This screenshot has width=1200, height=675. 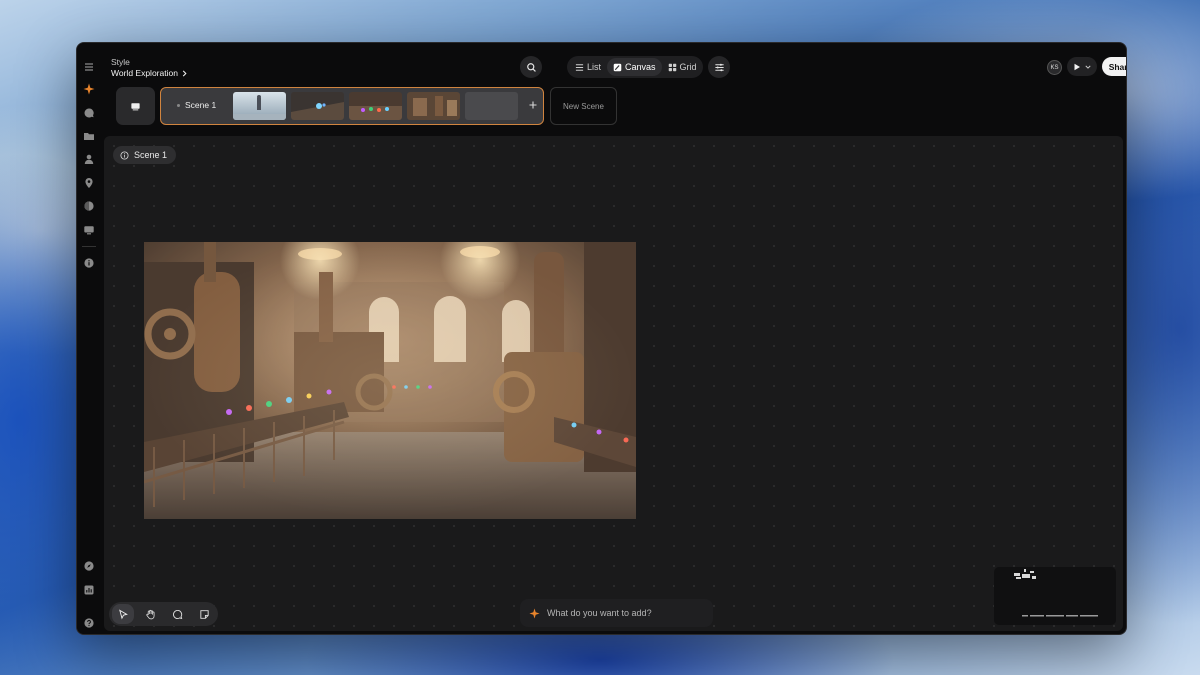 What do you see at coordinates (89, 206) in the screenshot?
I see `palette-icon` at bounding box center [89, 206].